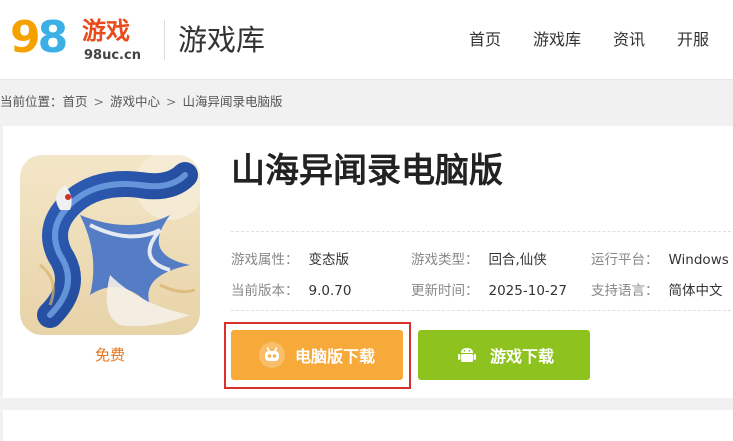 The height and width of the screenshot is (441, 733). I want to click on info-type: 游戏类型： 回合,仙侠, so click(479, 260).